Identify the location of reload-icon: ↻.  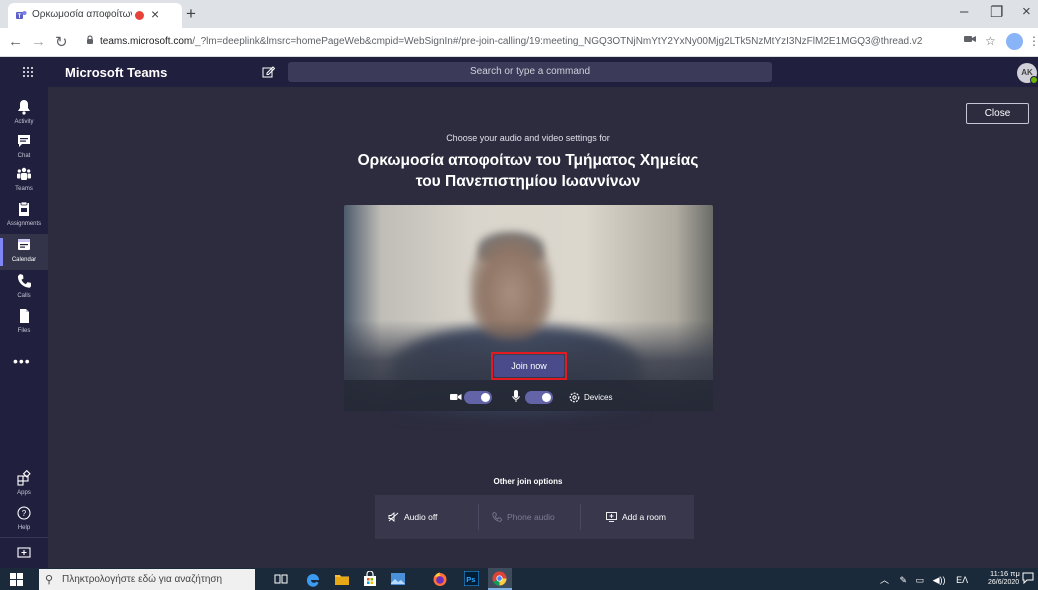
(61, 42).